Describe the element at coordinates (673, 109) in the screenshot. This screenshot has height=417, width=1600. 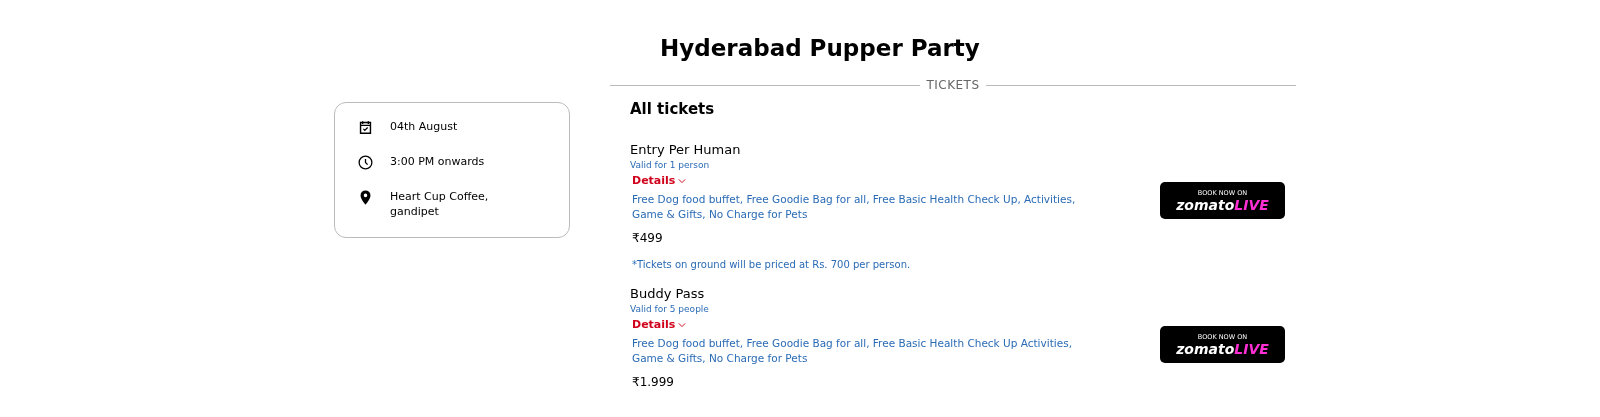
I see `tickets-heading: All tickets` at that location.